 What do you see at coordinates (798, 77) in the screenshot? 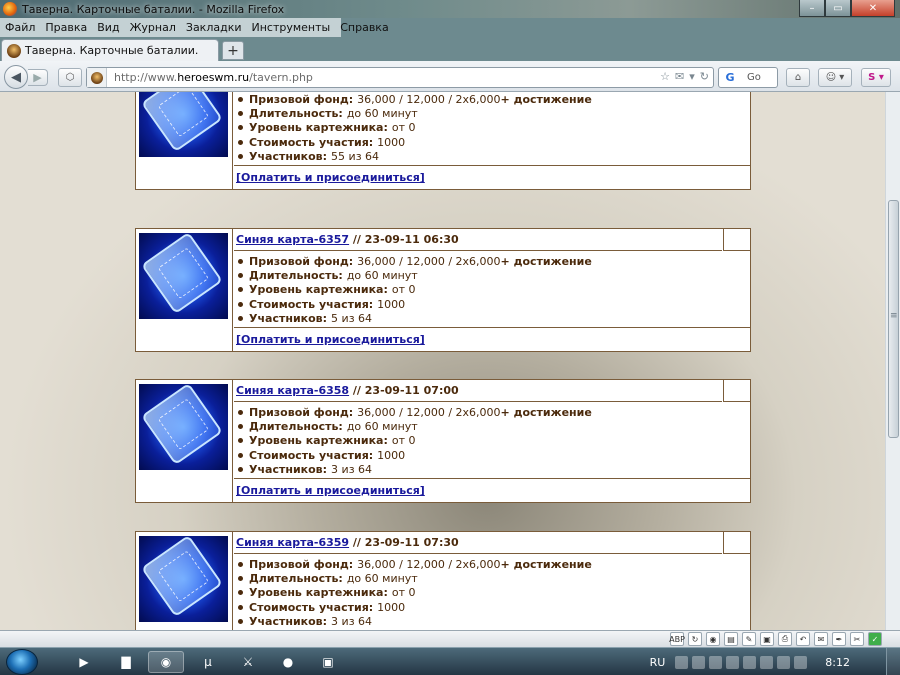
I see `home-button: ⌂` at bounding box center [798, 77].